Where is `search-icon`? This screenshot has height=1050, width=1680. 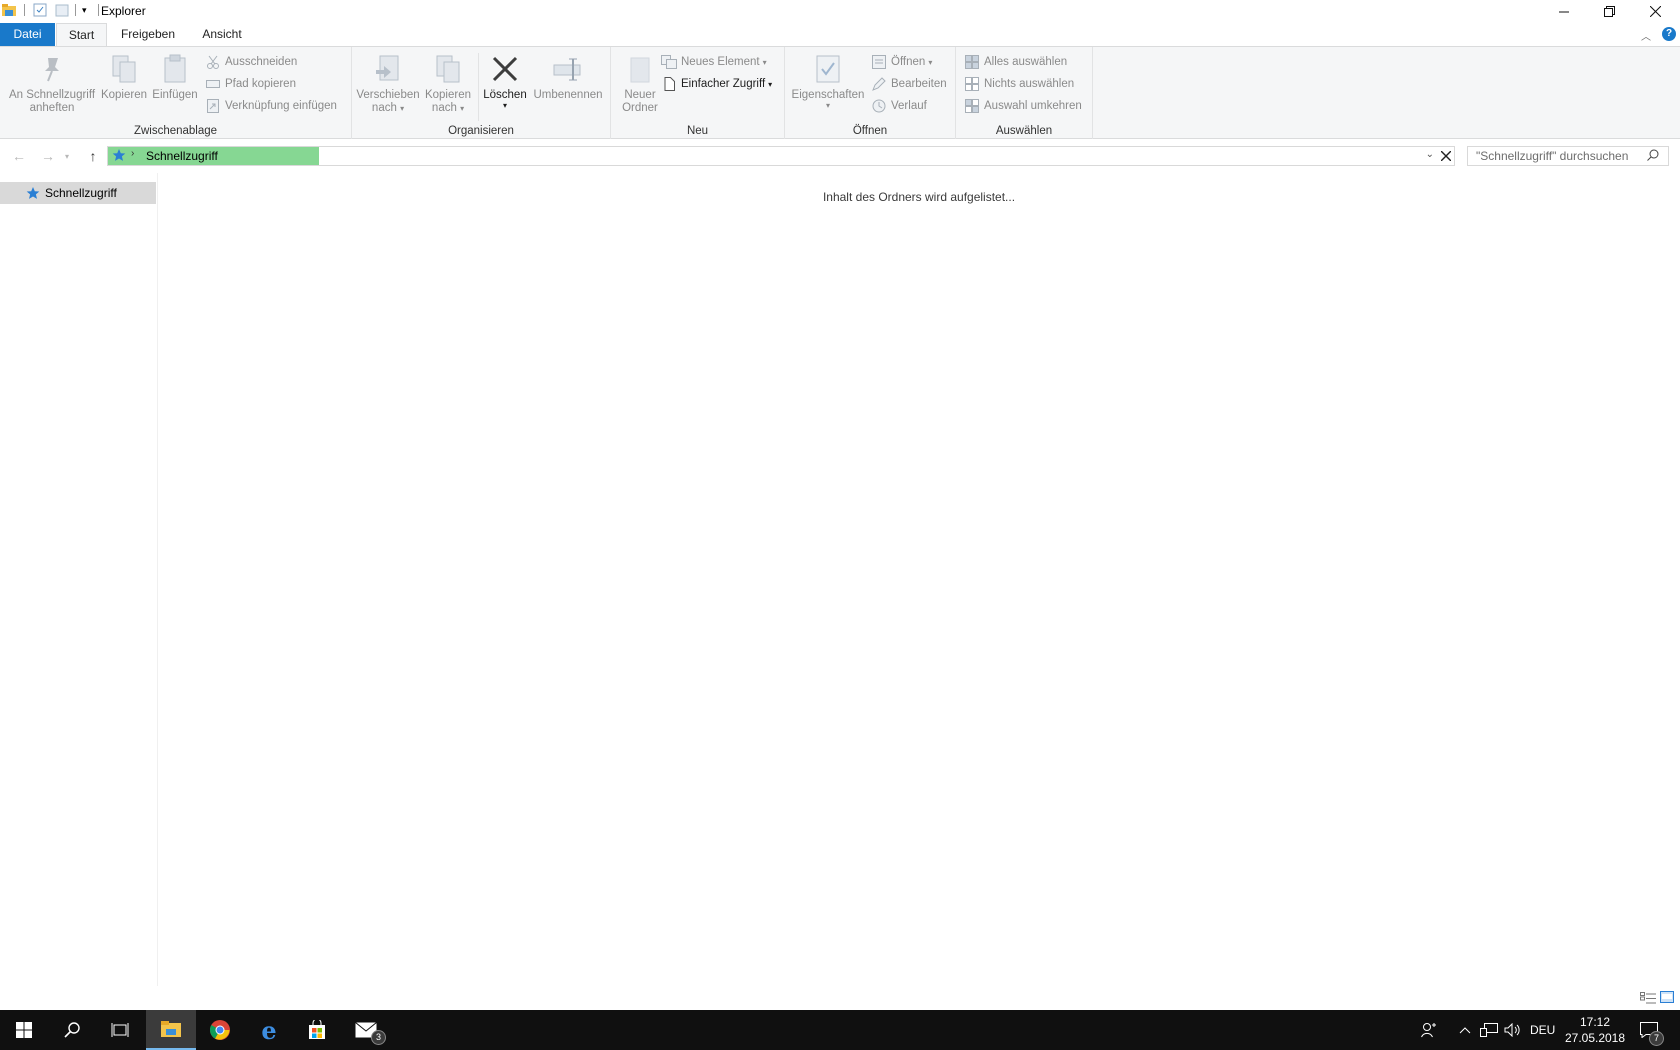
search-icon is located at coordinates (1653, 156).